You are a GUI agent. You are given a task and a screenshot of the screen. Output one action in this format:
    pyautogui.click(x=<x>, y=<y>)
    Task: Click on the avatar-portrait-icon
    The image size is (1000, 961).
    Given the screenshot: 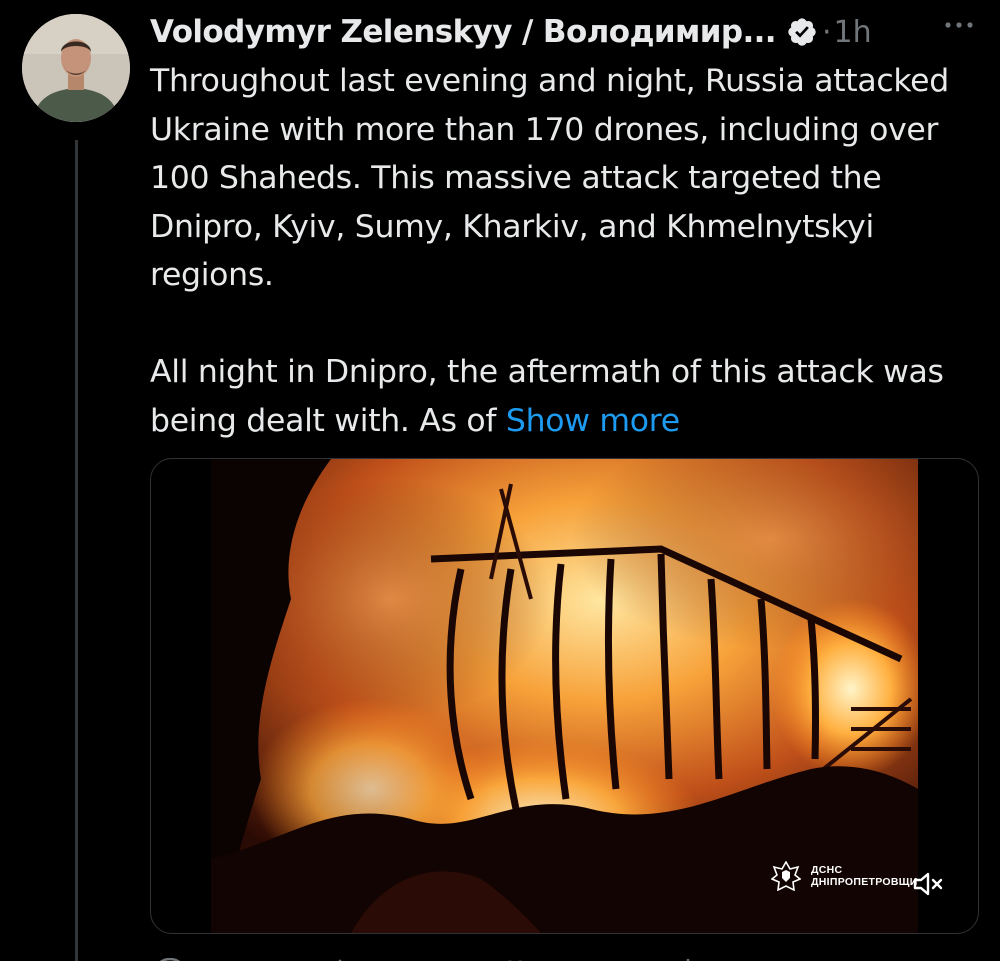 What is the action you would take?
    pyautogui.click(x=76, y=68)
    